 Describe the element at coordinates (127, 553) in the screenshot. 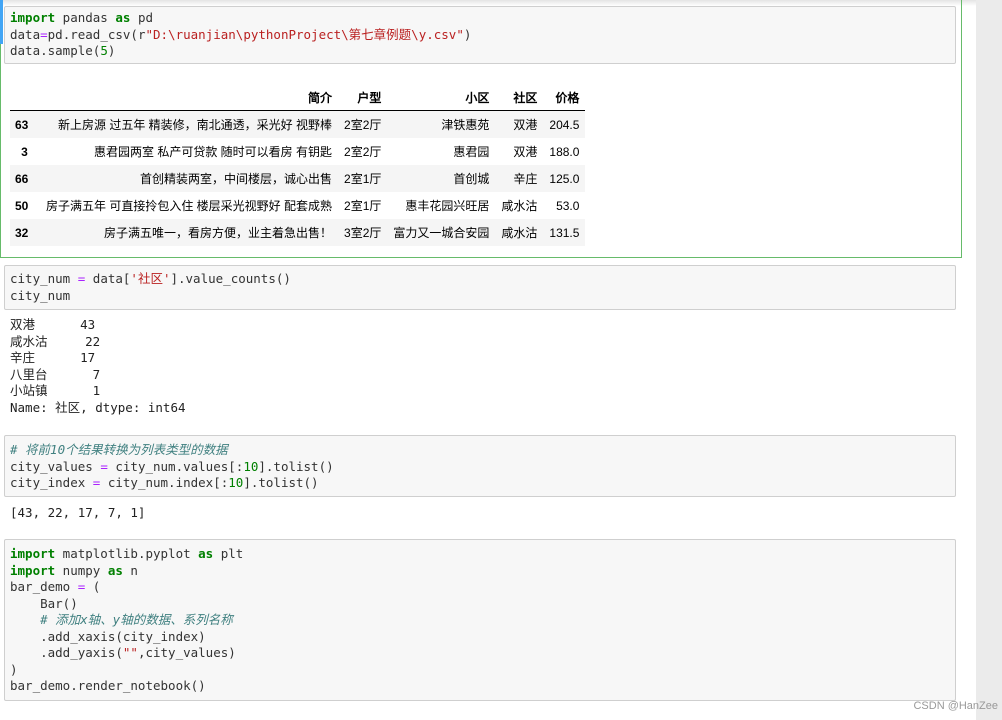

I see `code-token: matplotlib.pyplot` at that location.